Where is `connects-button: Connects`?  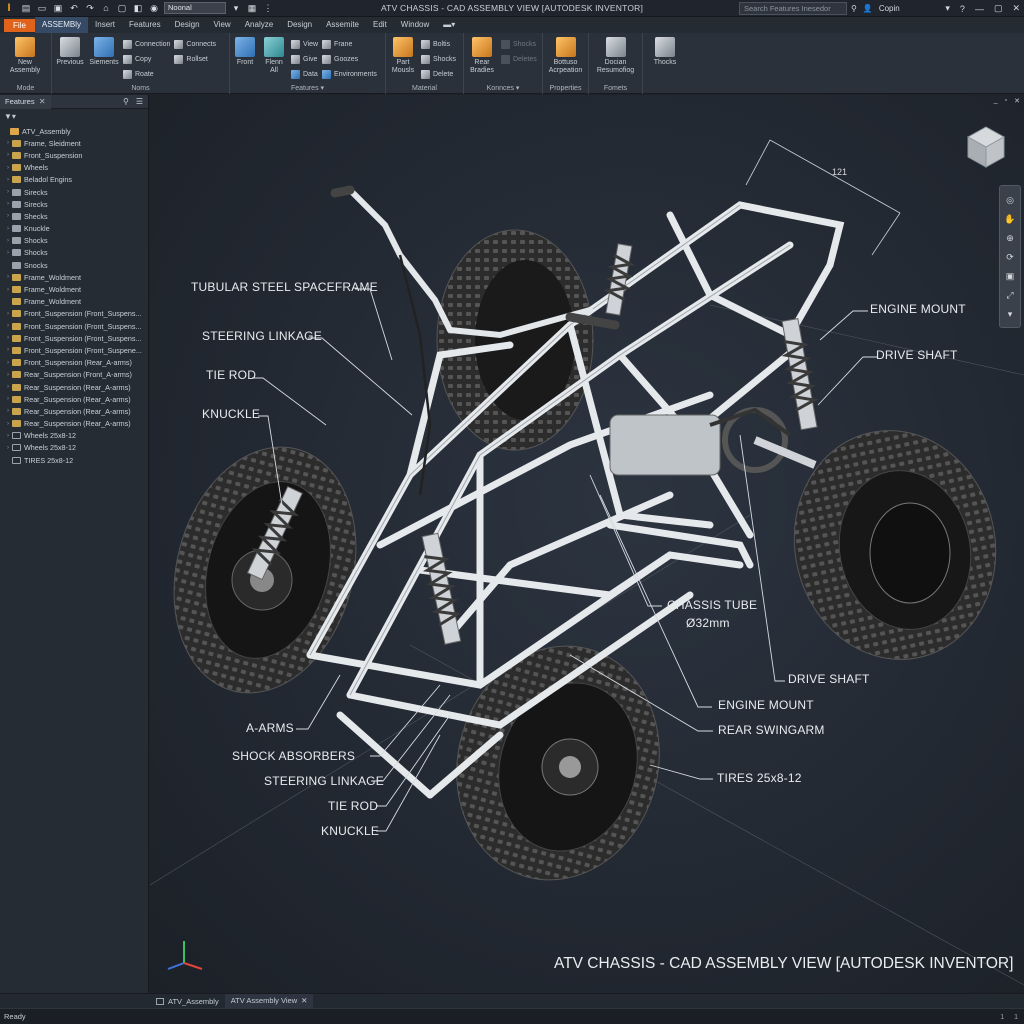
connects-button: Connects is located at coordinates (195, 44).